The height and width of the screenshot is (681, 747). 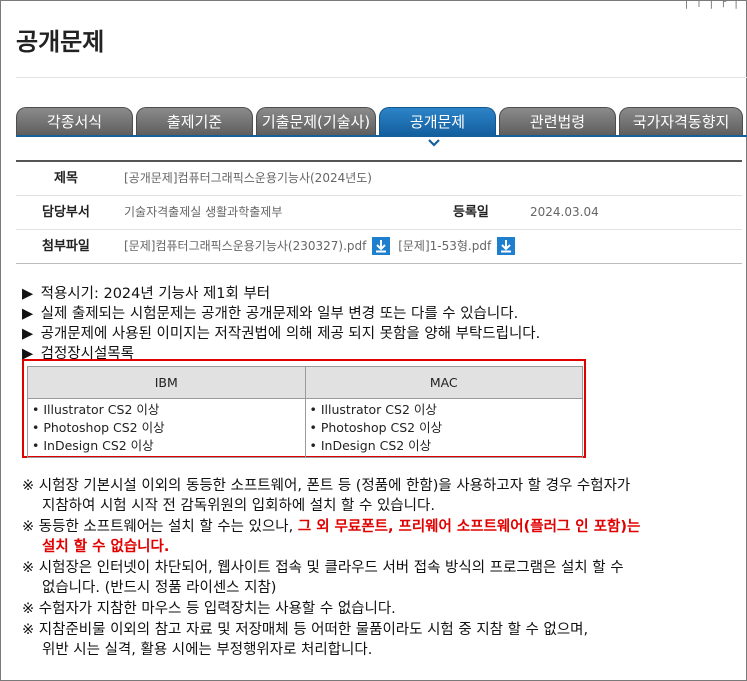 I want to click on notice-item: ▶ 적용시기: 2024년 기능사 제1회 부터, so click(x=146, y=294).